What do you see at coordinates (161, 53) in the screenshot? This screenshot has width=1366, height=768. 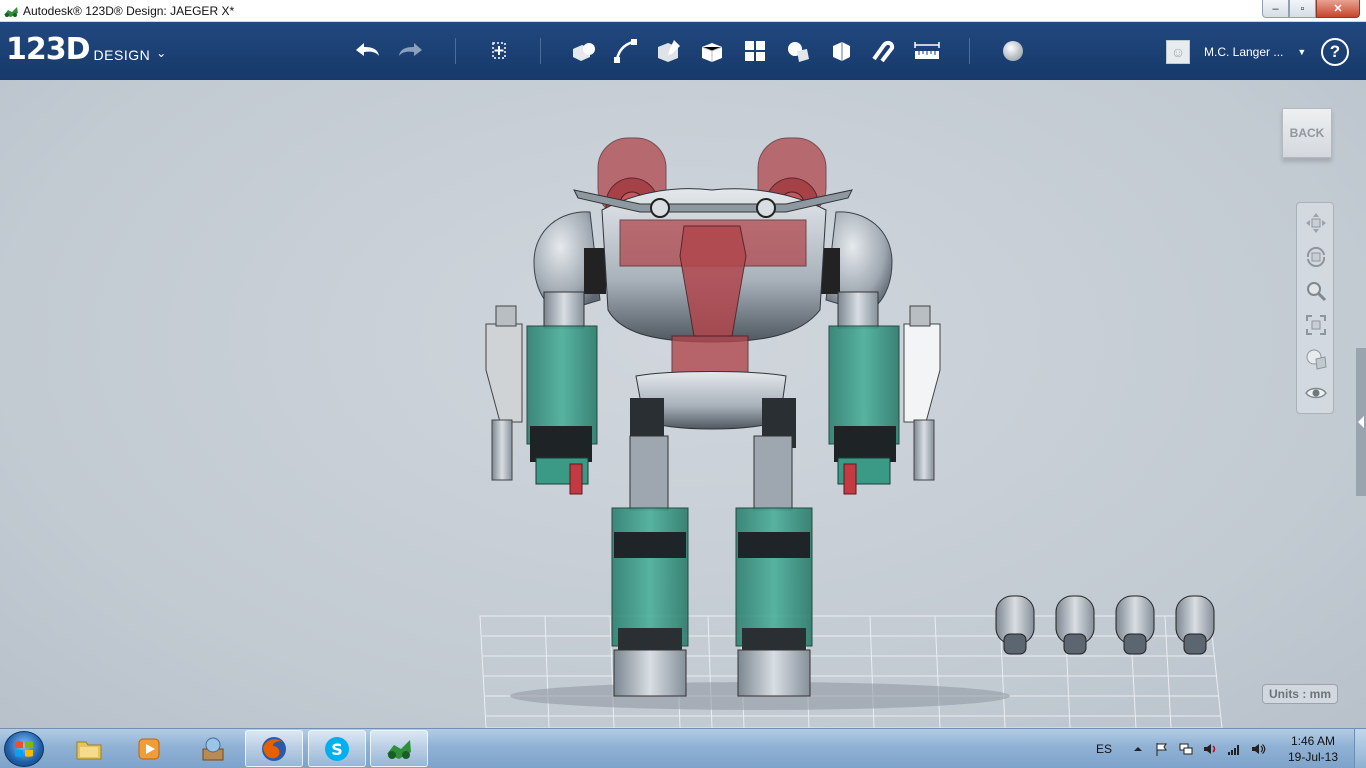 I see `chevron-down-icon: ⌄` at bounding box center [161, 53].